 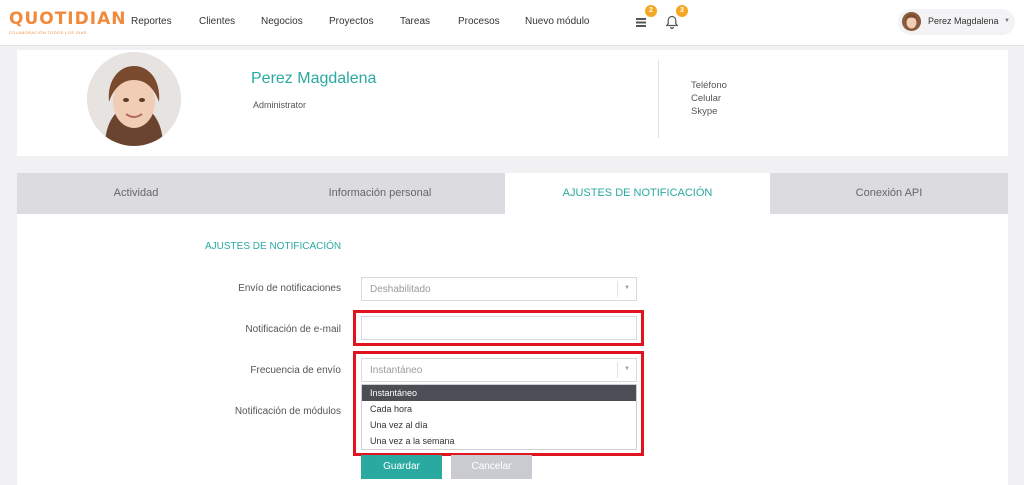 I want to click on nav-reportes: Reportes, so click(x=151, y=21).